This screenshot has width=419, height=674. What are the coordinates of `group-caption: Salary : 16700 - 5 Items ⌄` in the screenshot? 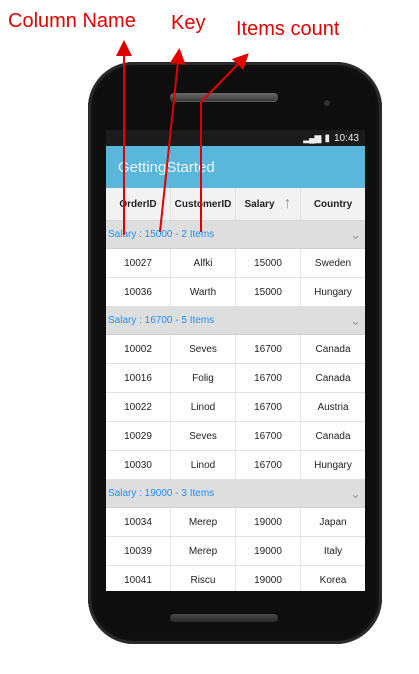 It's located at (235, 321).